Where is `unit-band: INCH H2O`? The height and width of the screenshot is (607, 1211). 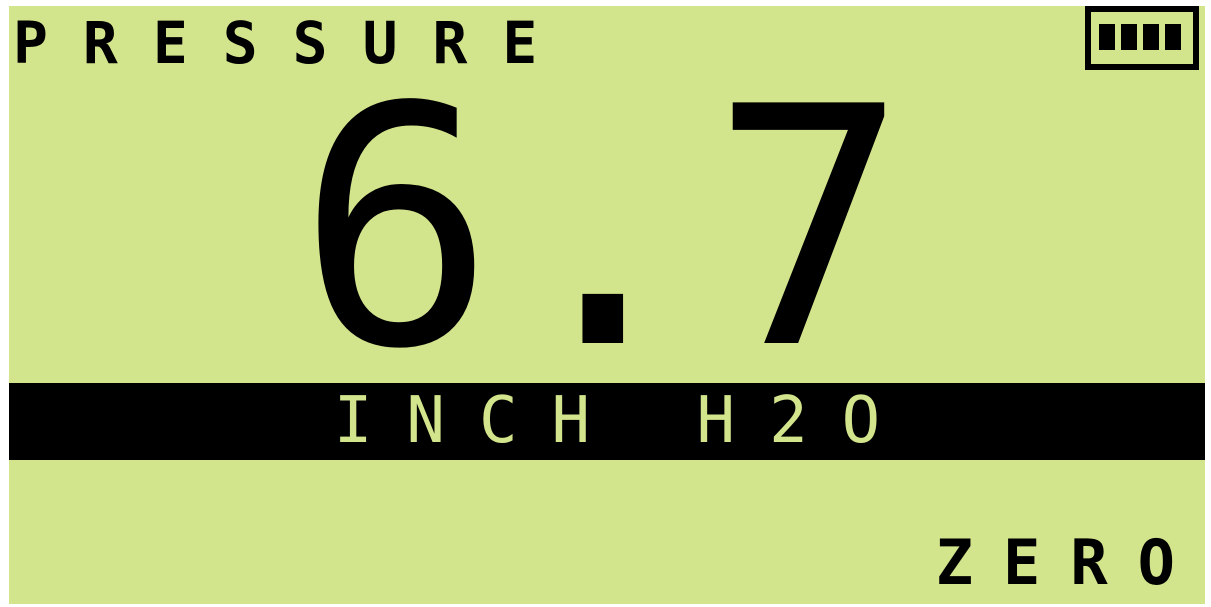
unit-band: INCH H2O is located at coordinates (607, 421).